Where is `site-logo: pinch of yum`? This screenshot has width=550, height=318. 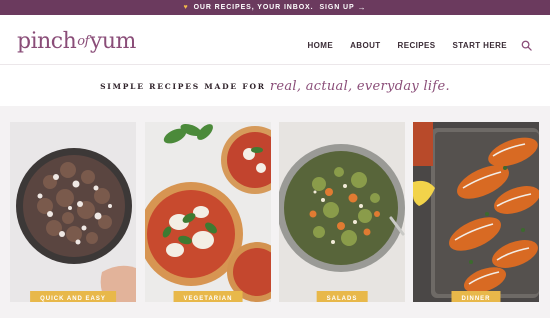
site-logo: pinch of yum is located at coordinates (76, 41).